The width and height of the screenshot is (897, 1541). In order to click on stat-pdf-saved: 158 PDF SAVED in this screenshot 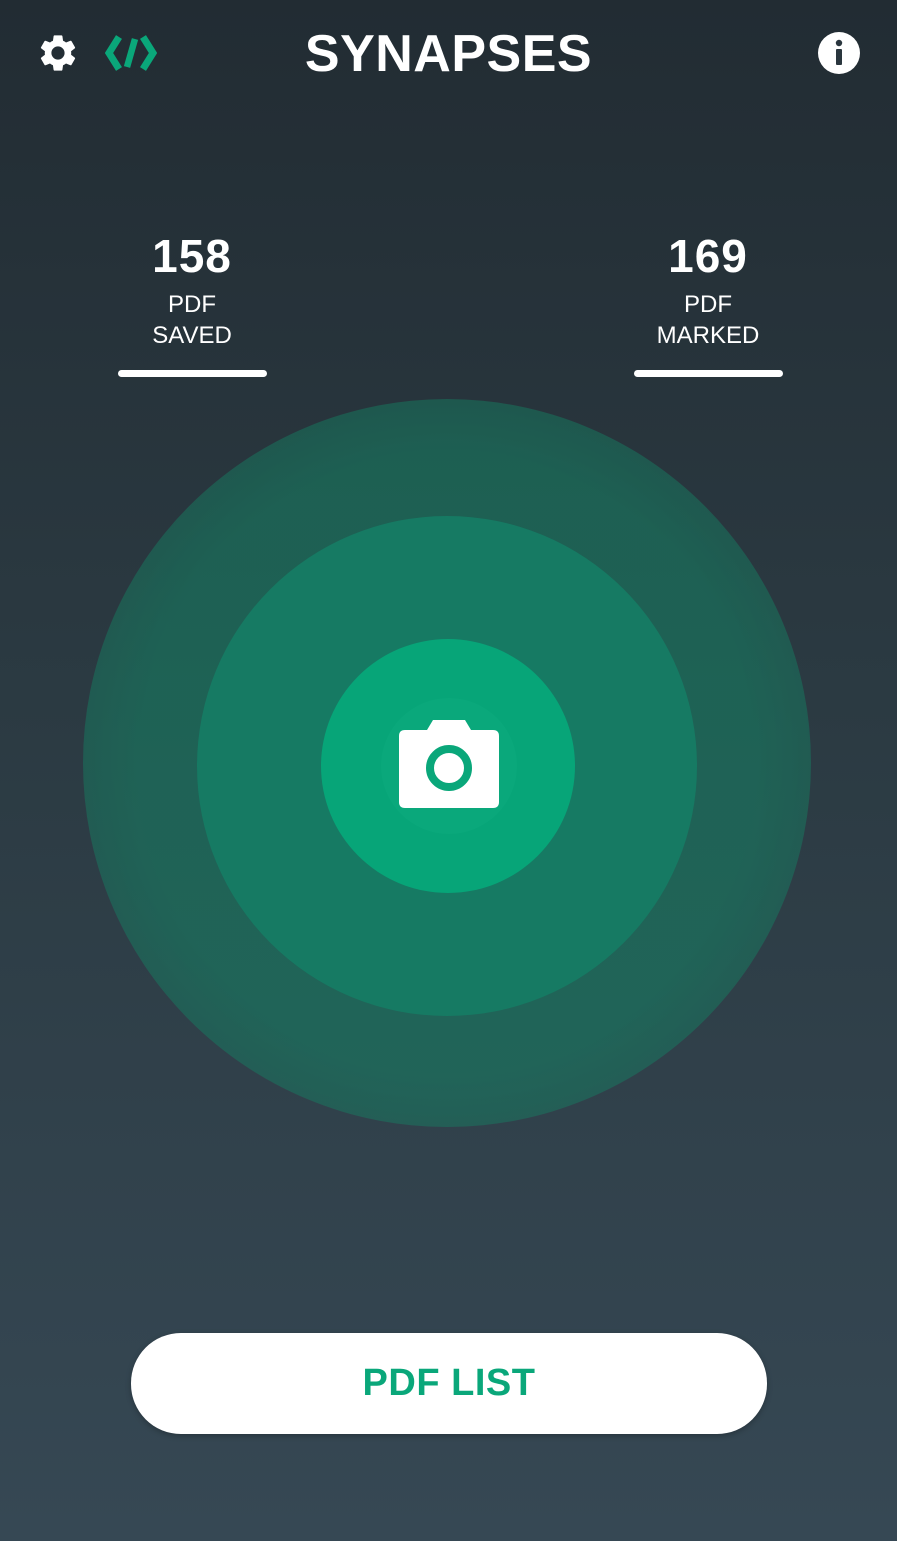, I will do `click(192, 302)`.